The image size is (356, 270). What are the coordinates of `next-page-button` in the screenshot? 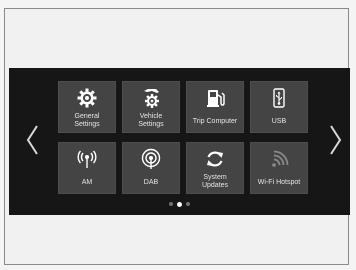 It's located at (335, 140).